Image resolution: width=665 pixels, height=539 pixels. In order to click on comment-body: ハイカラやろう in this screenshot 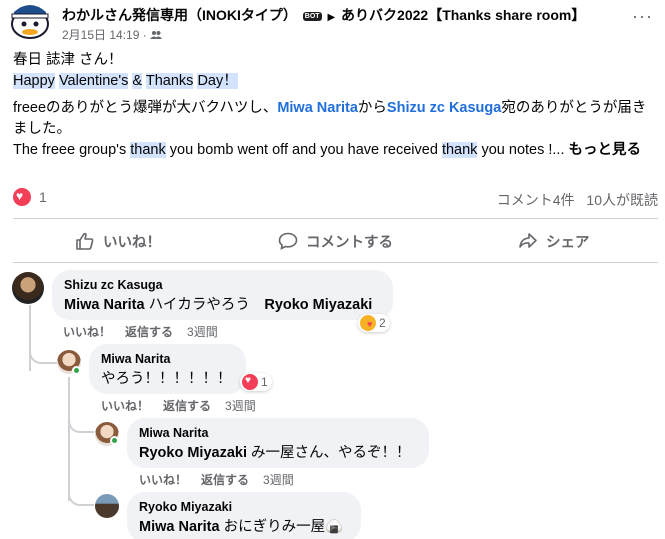, I will do `click(204, 305)`.